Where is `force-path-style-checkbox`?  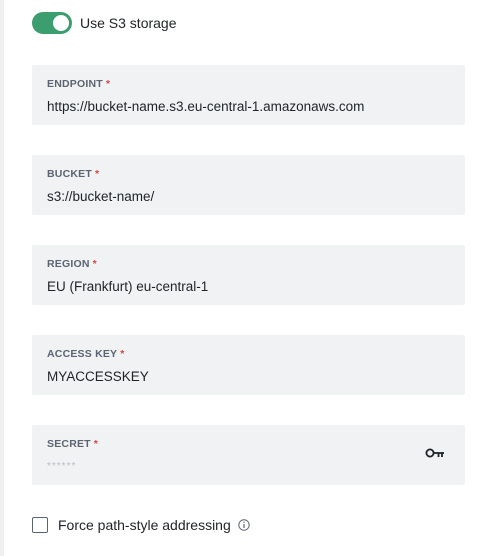
force-path-style-checkbox is located at coordinates (40, 525).